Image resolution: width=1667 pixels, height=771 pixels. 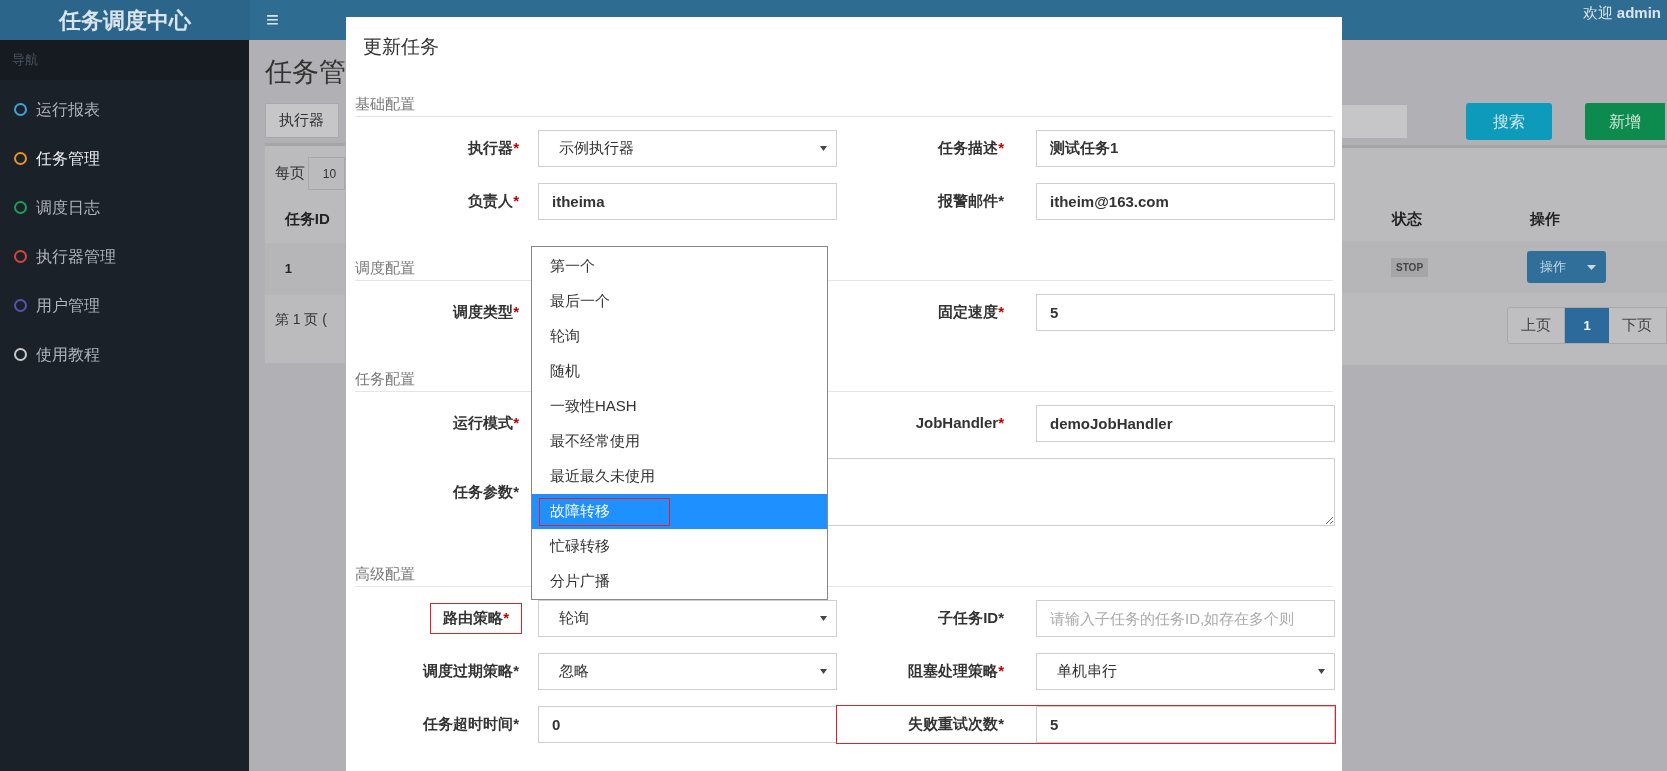 What do you see at coordinates (1537, 325) in the screenshot?
I see `page-button: 上页` at bounding box center [1537, 325].